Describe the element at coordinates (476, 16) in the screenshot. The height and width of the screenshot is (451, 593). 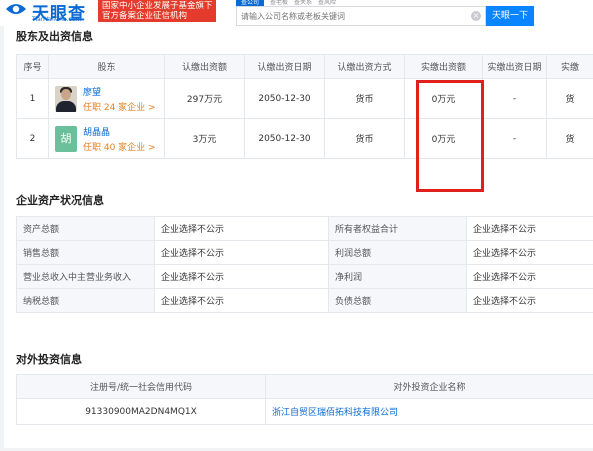
I see `clear-icon: ×` at that location.